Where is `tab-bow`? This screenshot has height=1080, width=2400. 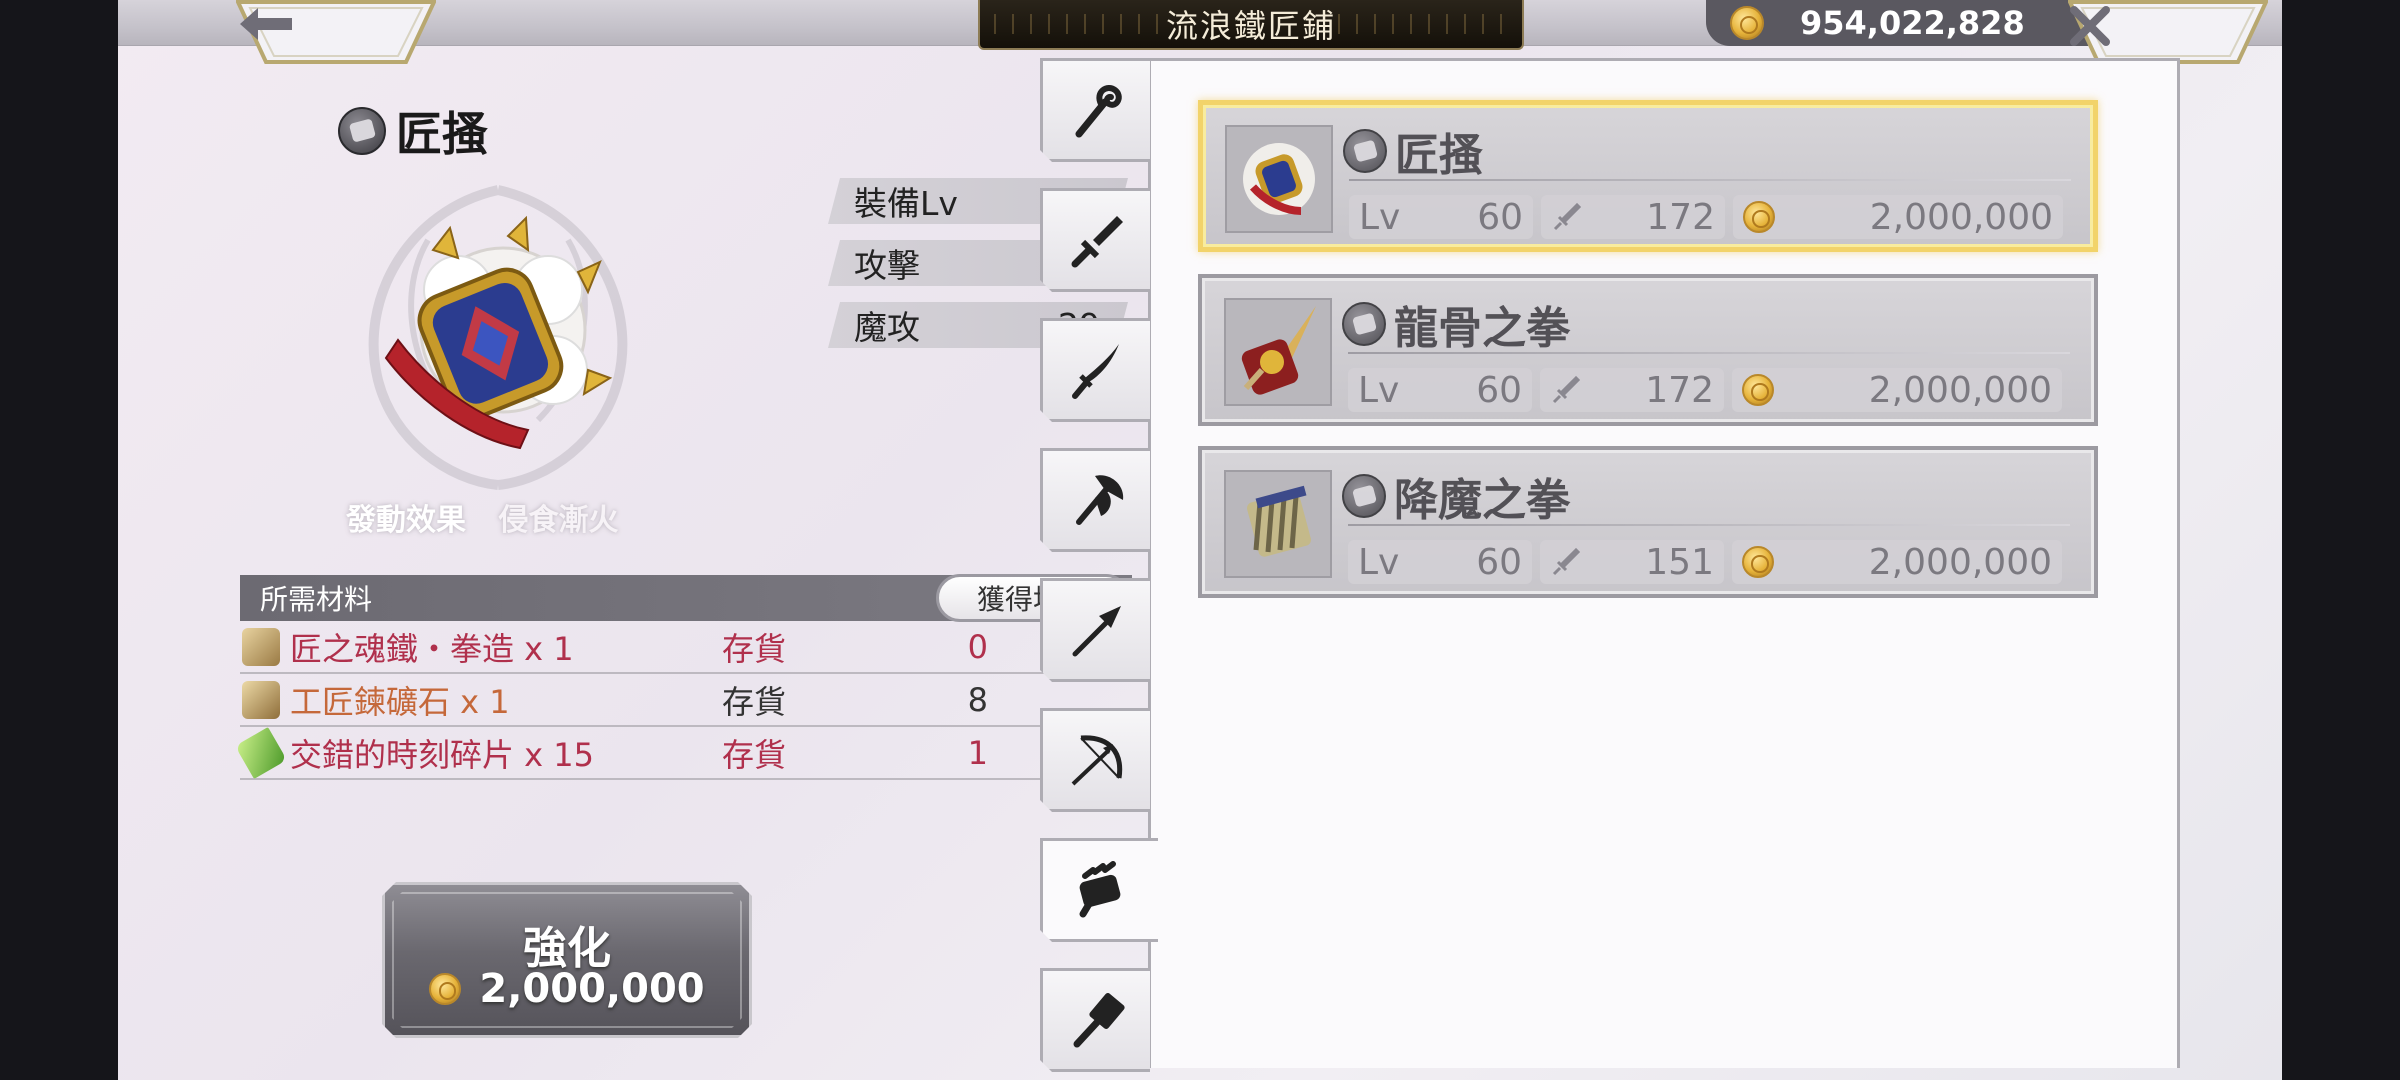 tab-bow is located at coordinates (1095, 760).